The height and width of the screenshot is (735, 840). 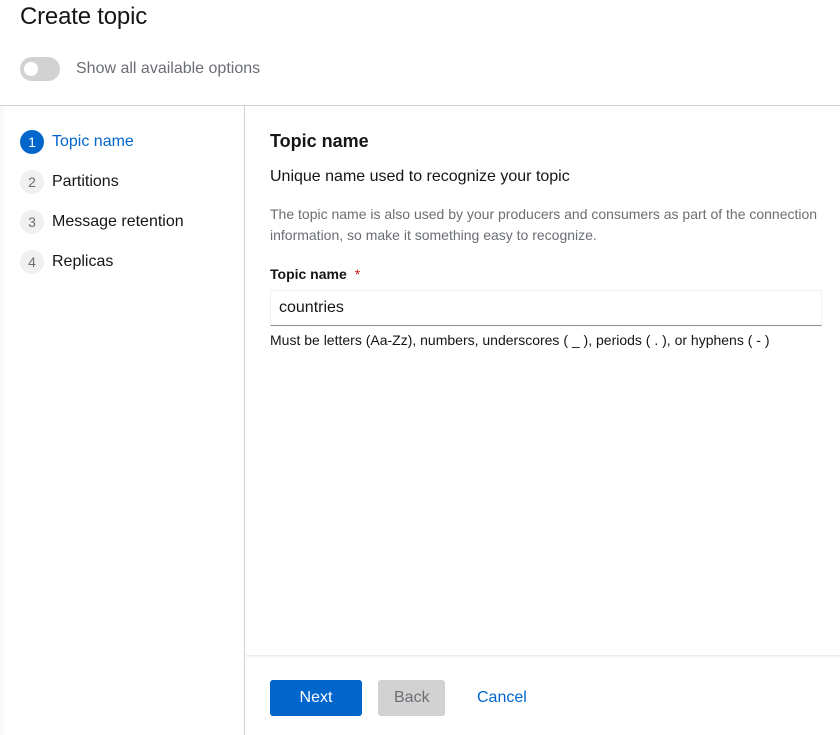 What do you see at coordinates (32, 262) in the screenshot?
I see `step-number: 4` at bounding box center [32, 262].